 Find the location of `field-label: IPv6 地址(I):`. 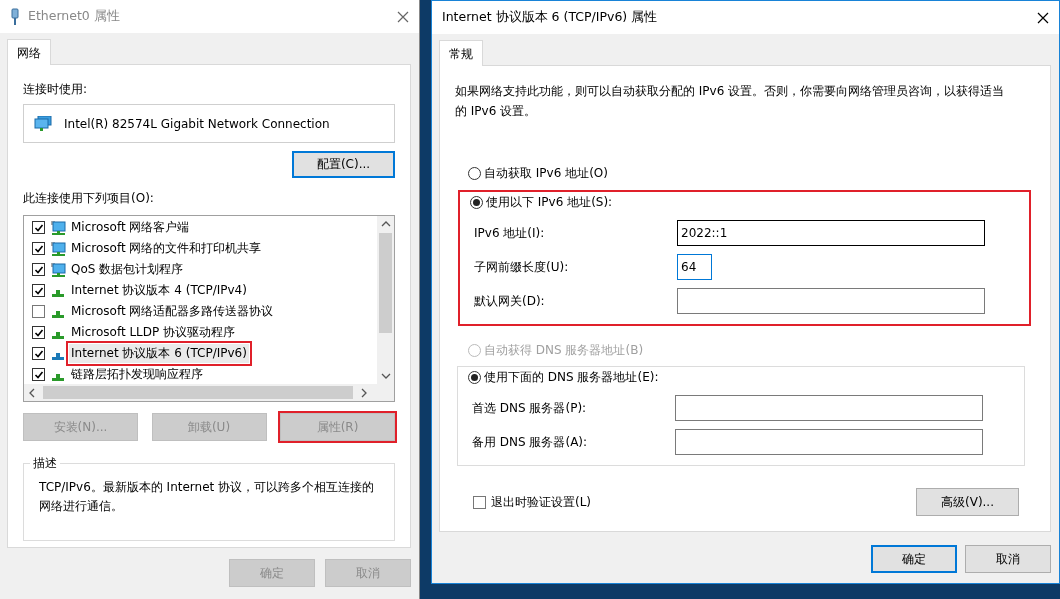

field-label: IPv6 地址(I): is located at coordinates (509, 233).